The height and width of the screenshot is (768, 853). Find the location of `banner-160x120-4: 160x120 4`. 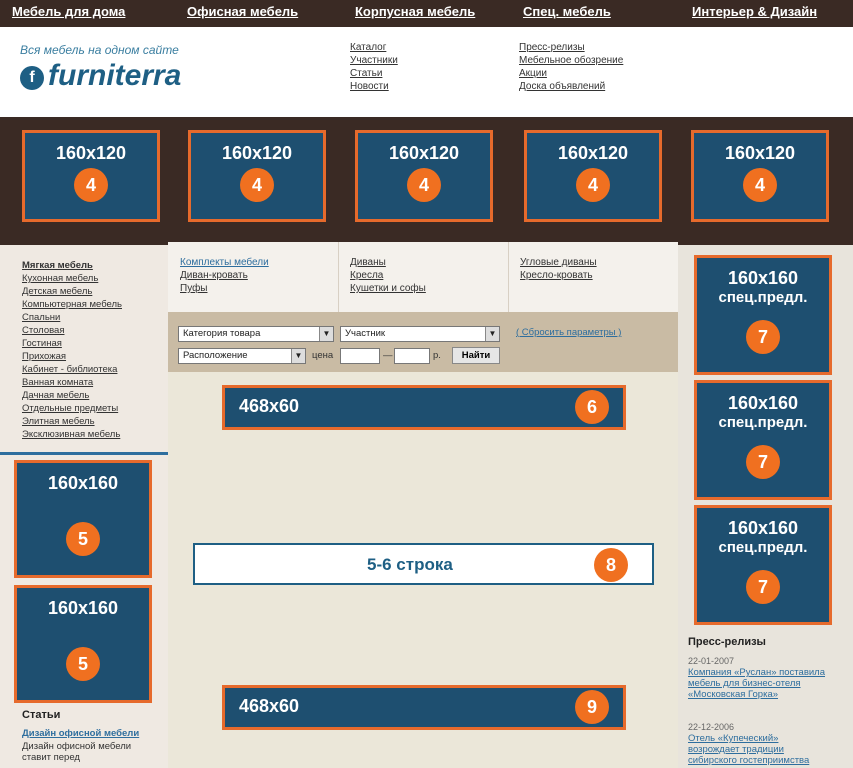

banner-160x120-4: 160x120 4 is located at coordinates (593, 176).